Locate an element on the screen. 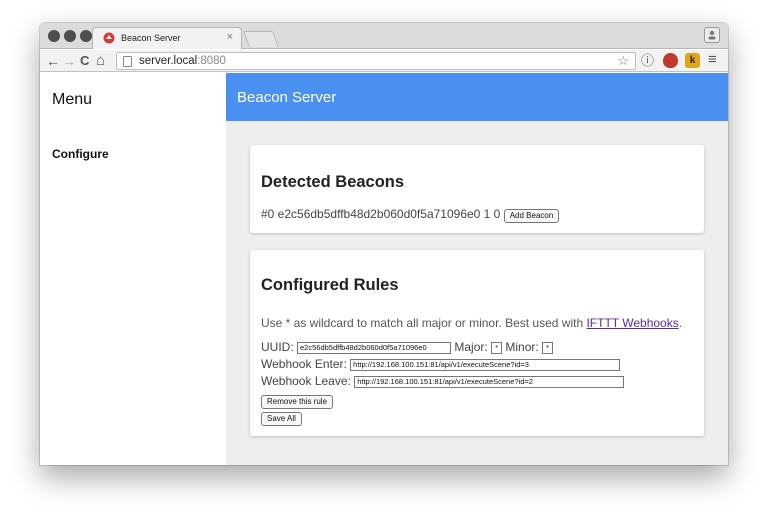 This screenshot has width=768, height=523. profile-icon is located at coordinates (712, 35).